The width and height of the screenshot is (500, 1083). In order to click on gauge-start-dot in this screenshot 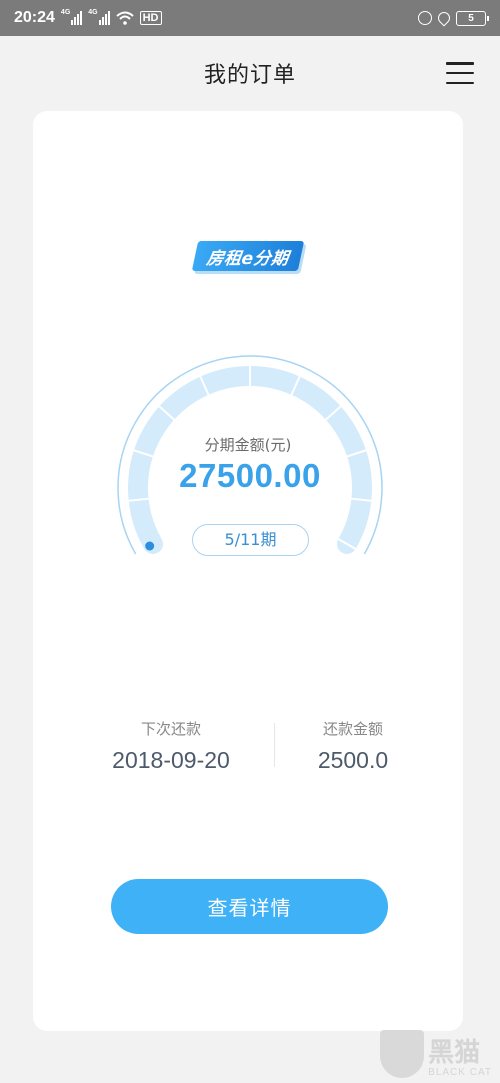, I will do `click(150, 546)`.